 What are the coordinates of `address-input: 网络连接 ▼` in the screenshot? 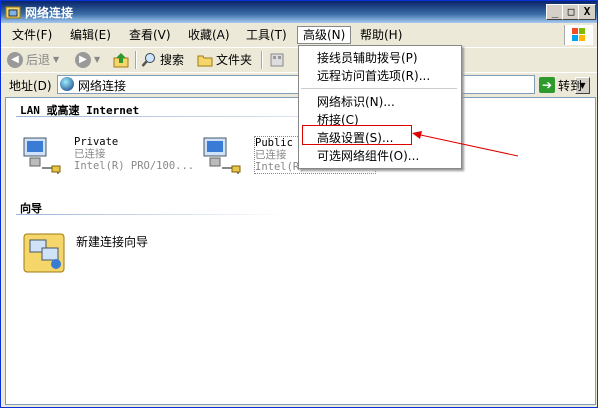 It's located at (323, 84).